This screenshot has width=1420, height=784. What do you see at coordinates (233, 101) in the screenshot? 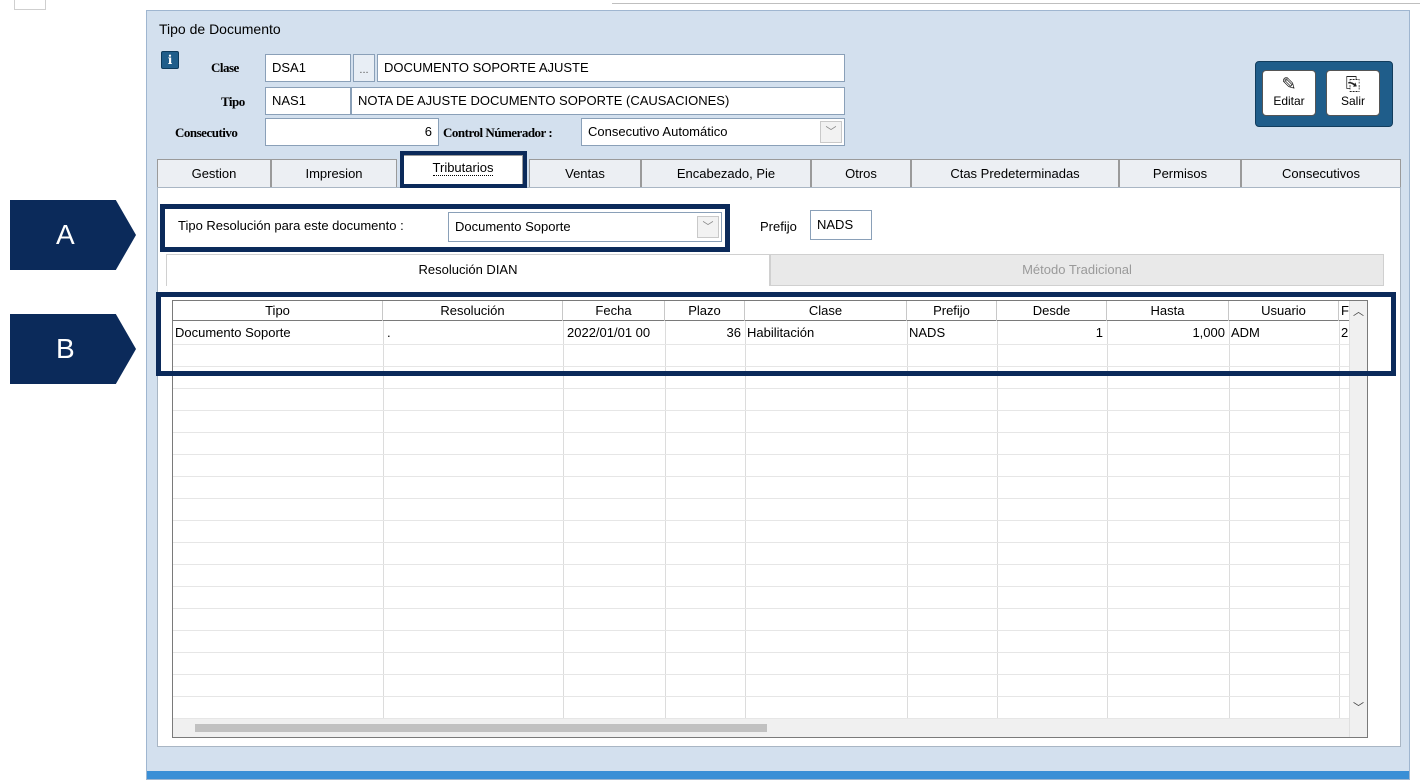
I see `tipo-label: Tipo` at bounding box center [233, 101].